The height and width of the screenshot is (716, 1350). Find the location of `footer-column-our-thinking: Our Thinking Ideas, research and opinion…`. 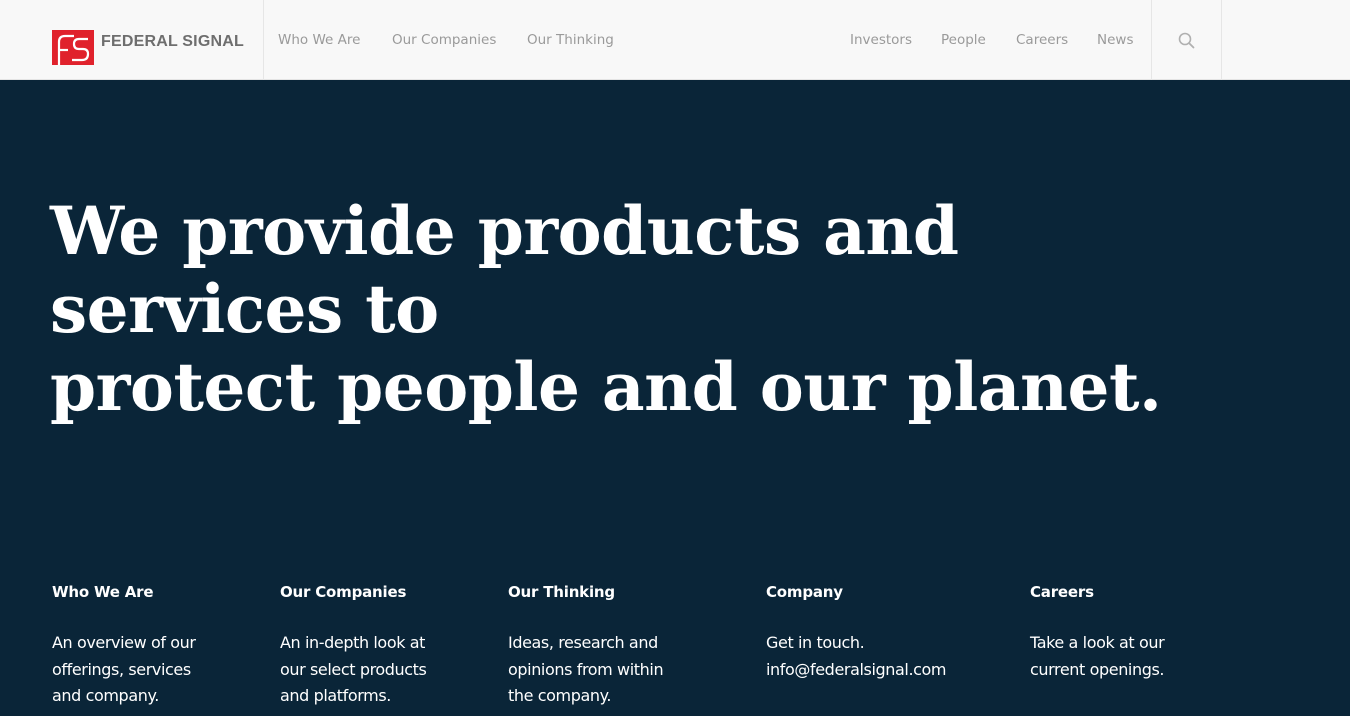

footer-column-our-thinking: Our Thinking Ideas, research and opinion… is located at coordinates (618, 646).